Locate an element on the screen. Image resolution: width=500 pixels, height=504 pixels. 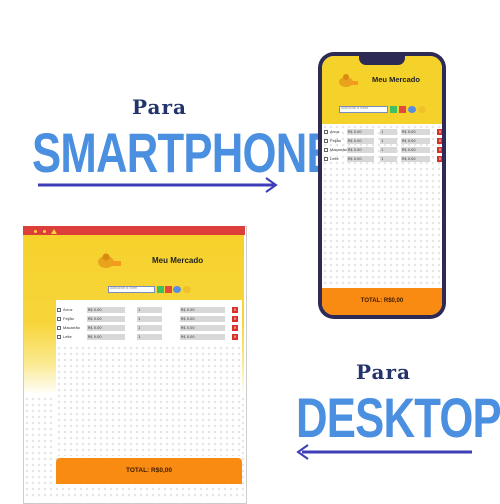
arrow-right-icon is located at coordinates (158, 185).